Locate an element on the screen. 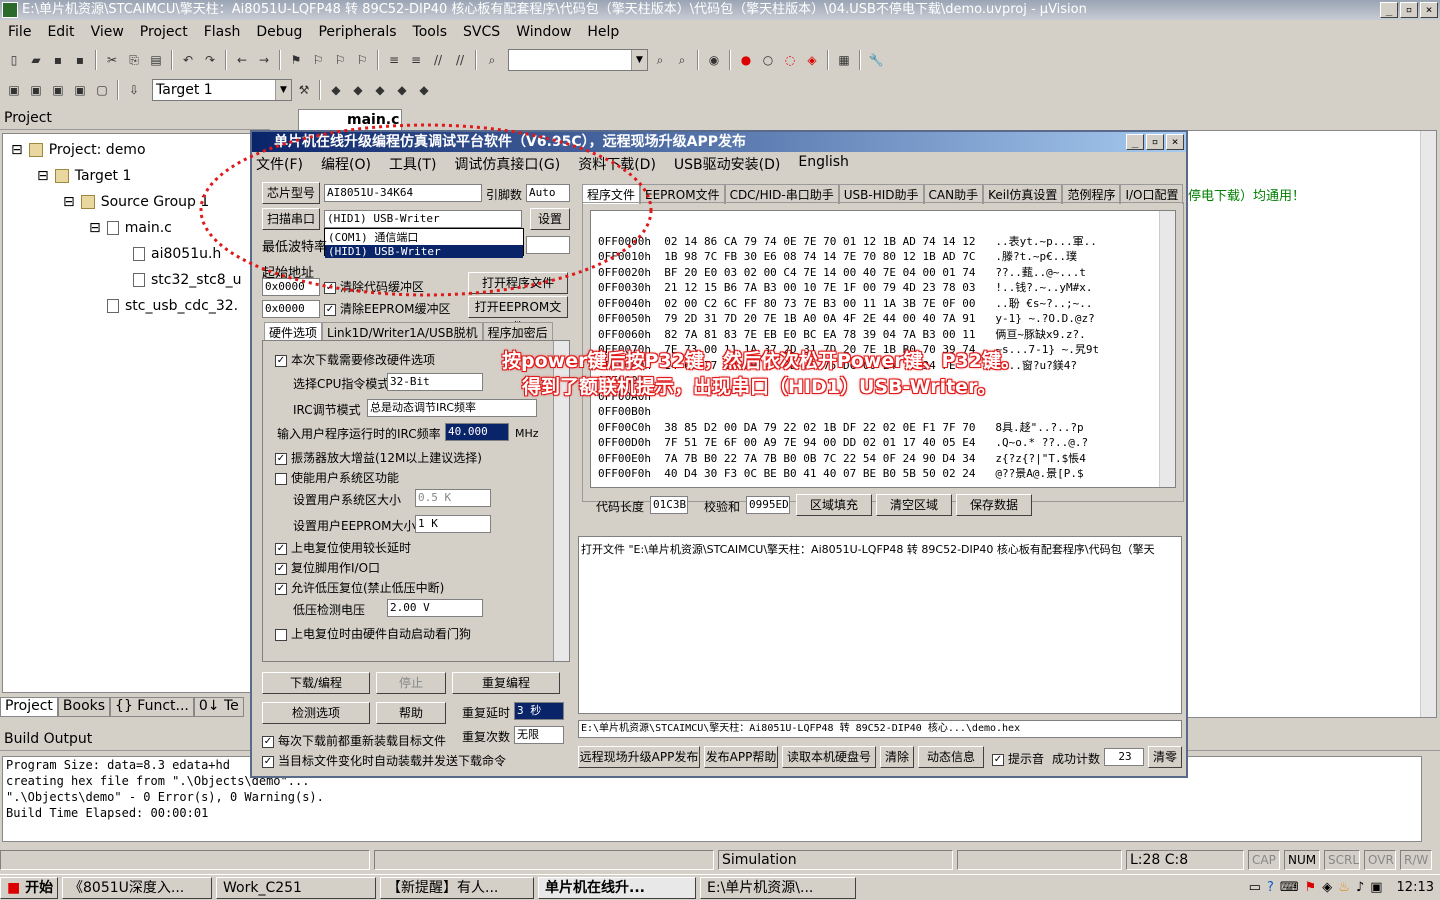 The height and width of the screenshot is (900, 1440). menu-project: Project is located at coordinates (164, 32).